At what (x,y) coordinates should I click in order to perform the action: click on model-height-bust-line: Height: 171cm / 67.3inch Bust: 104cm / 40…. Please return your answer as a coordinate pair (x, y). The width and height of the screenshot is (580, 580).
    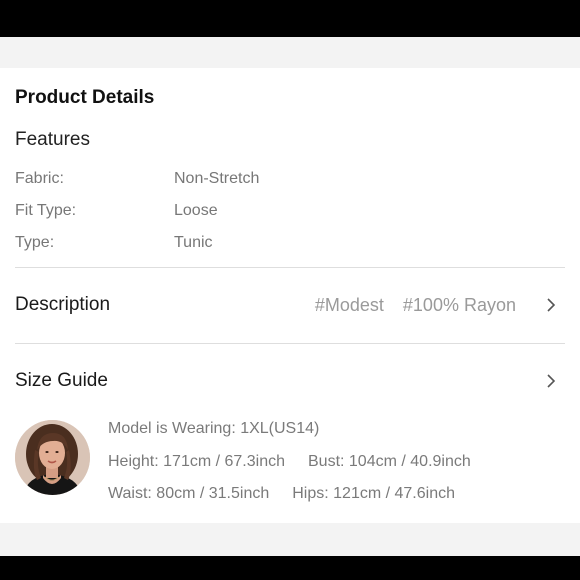
    Looking at the image, I should click on (289, 462).